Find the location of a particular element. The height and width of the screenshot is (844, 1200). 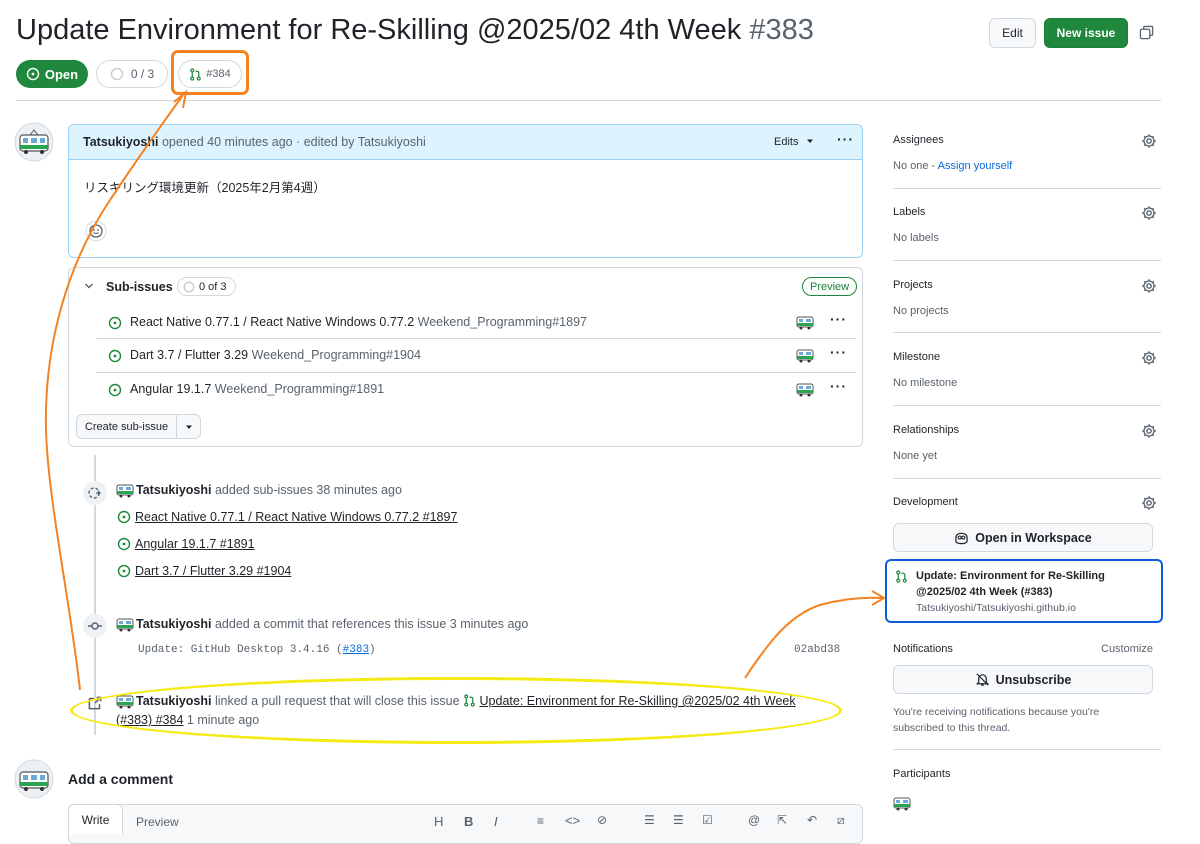

assignees-value: No one - Assign yourself is located at coordinates (953, 166).